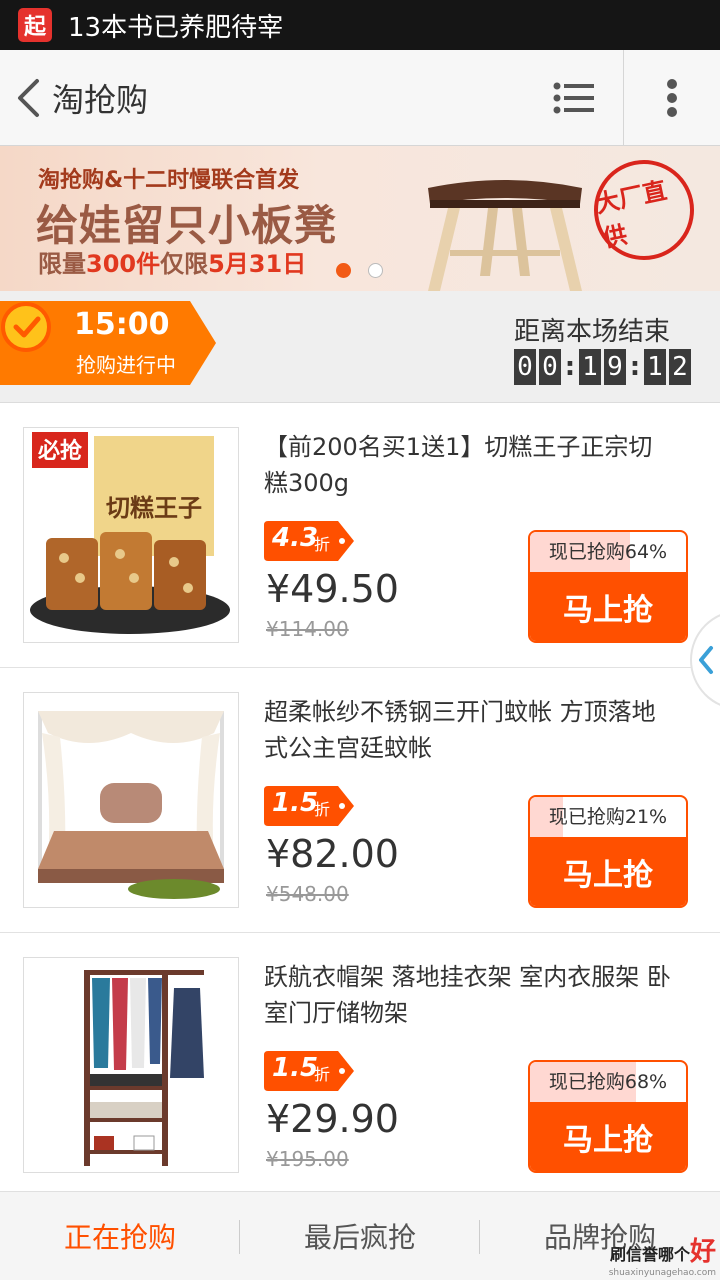 The image size is (720, 1280). Describe the element at coordinates (35, 25) in the screenshot. I see `app-notification-icon: 起` at that location.